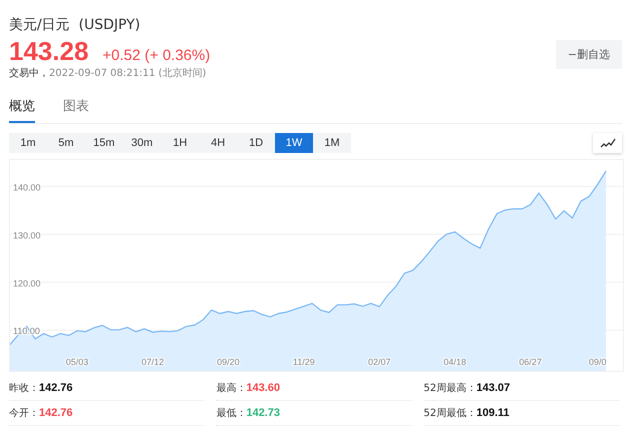 This screenshot has width=640, height=428. Describe the element at coordinates (127, 73) in the screenshot. I see `timestamp: 2022-09-07 08:21:11 (北京时间)` at that location.